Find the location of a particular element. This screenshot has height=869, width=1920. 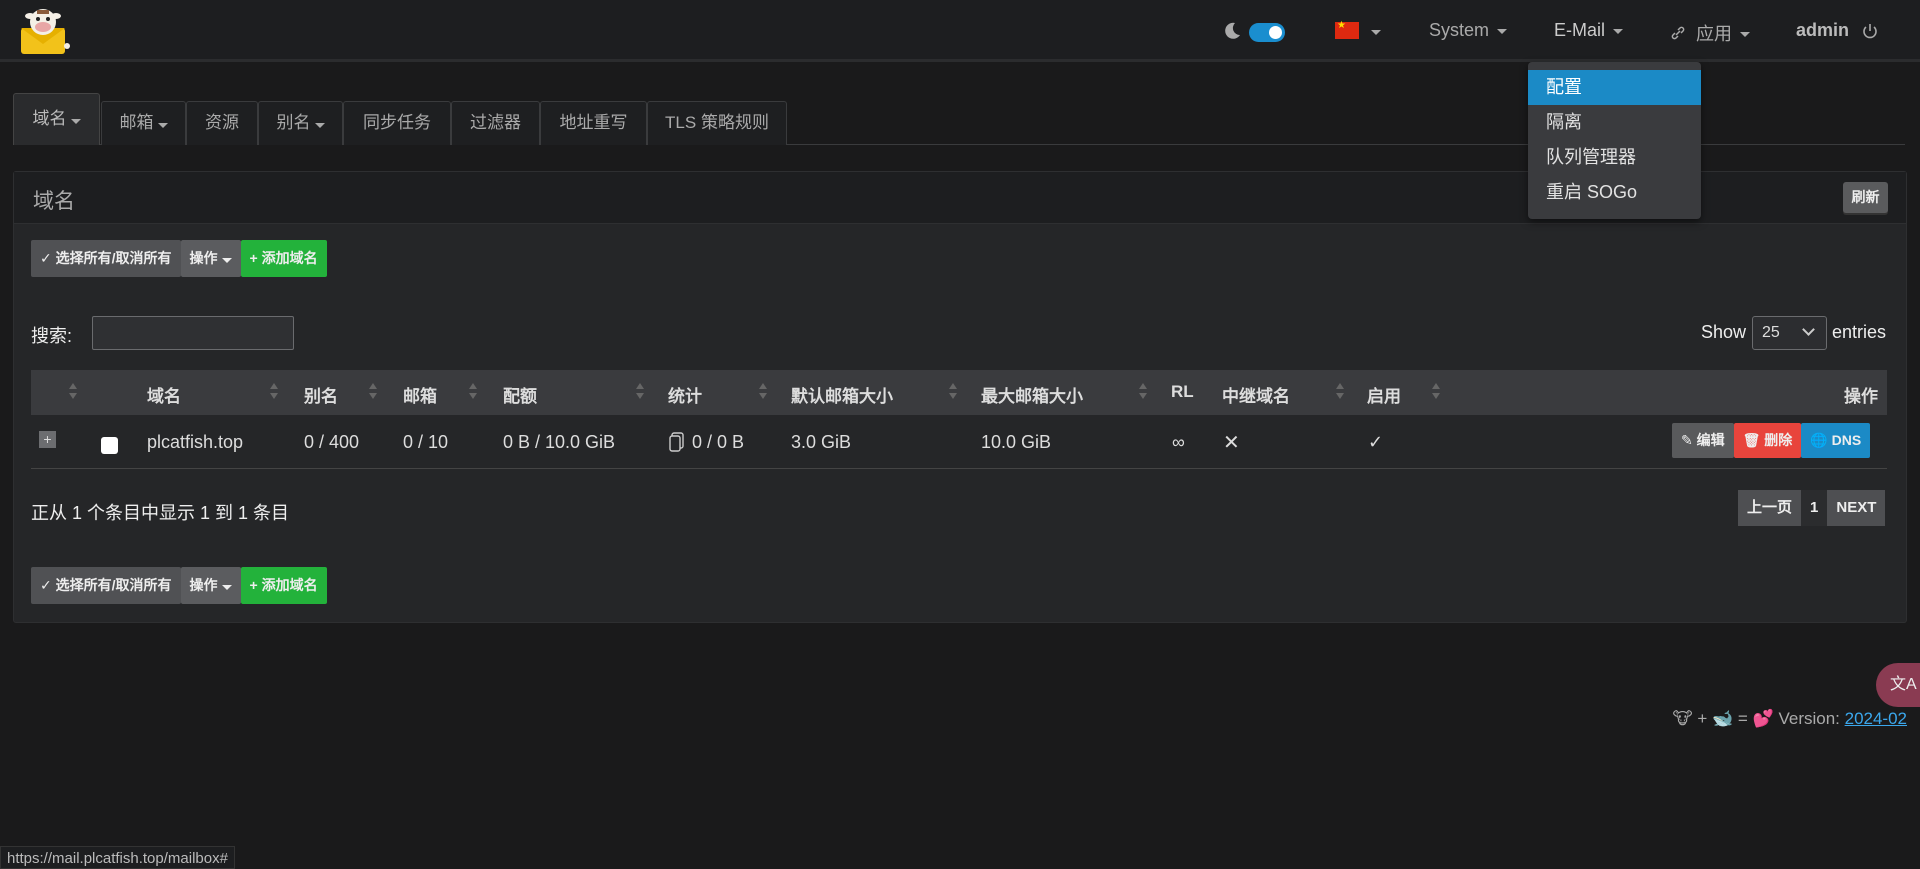

show-label: Show is located at coordinates (1724, 332).